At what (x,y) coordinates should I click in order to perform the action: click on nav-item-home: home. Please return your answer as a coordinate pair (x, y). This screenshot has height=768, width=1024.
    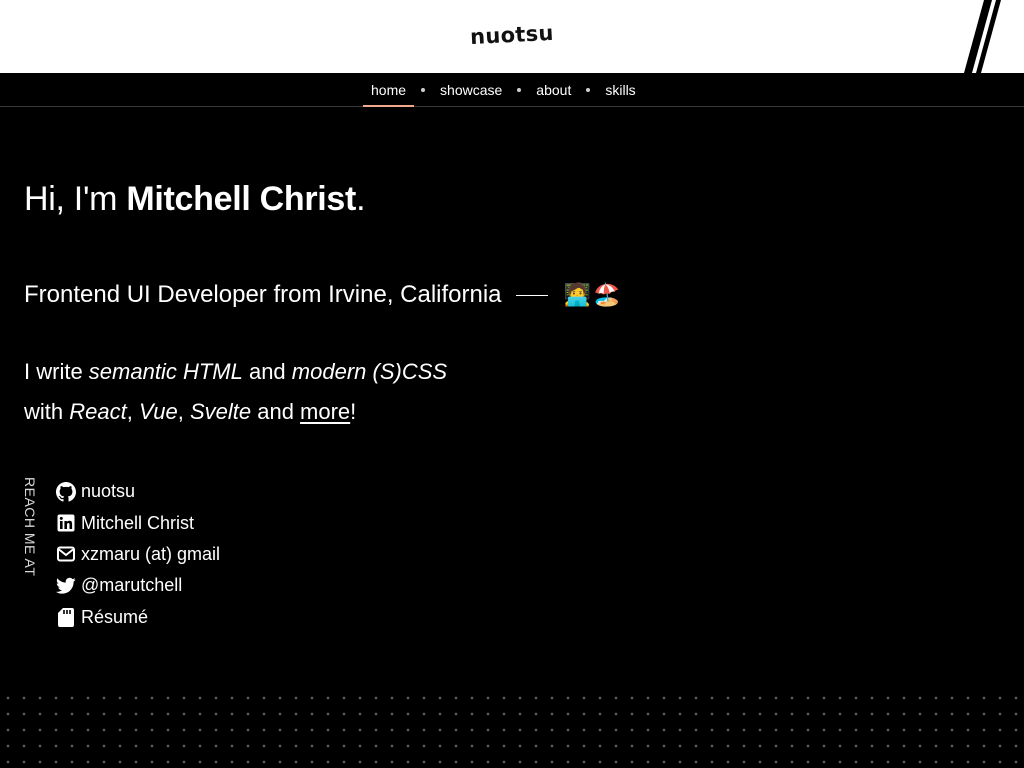
    Looking at the image, I should click on (389, 90).